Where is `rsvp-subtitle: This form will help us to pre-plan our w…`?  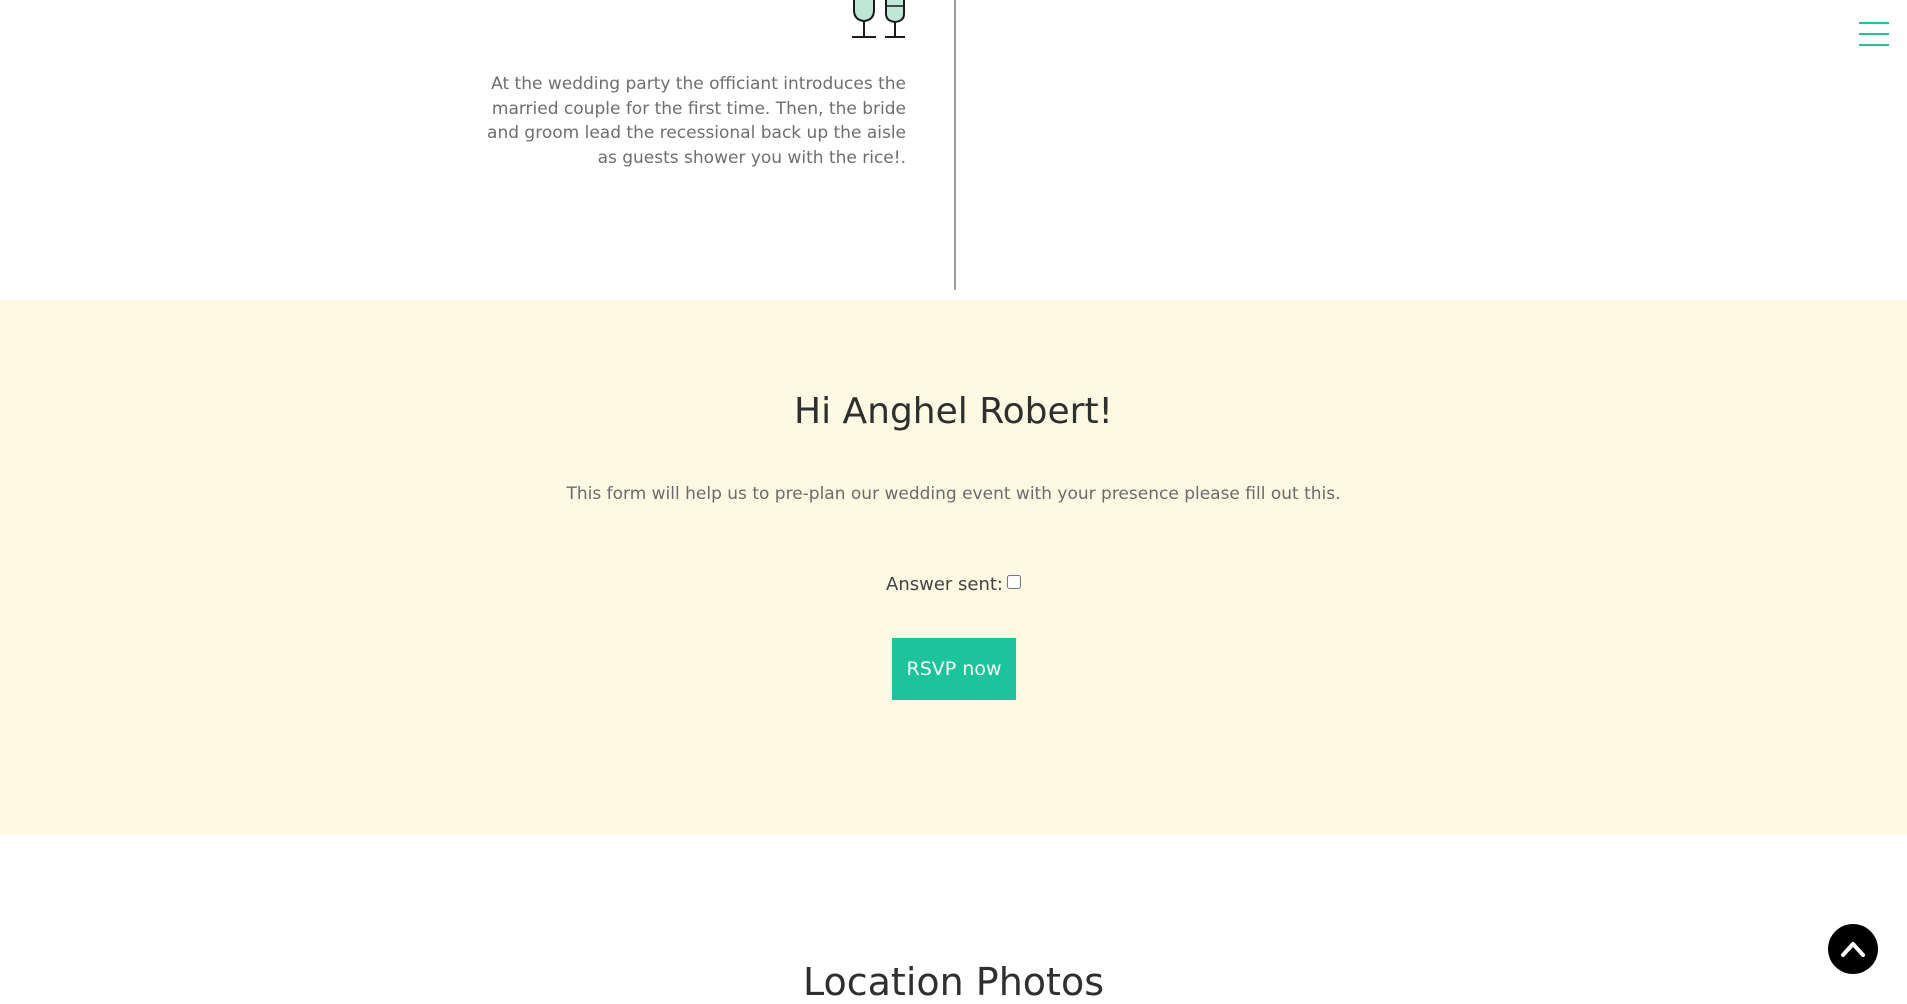
rsvp-subtitle: This form will help us to pre-plan our w… is located at coordinates (953, 494).